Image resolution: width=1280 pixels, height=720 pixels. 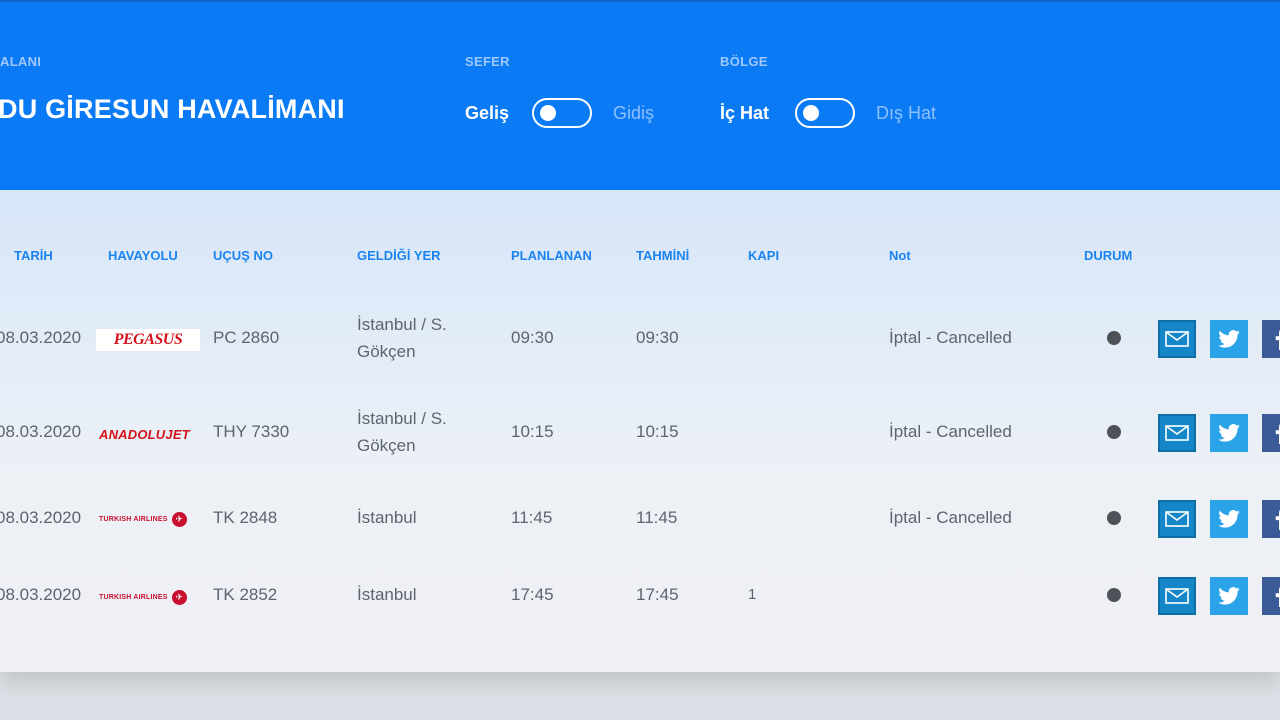 What do you see at coordinates (487, 113) in the screenshot?
I see `sefer-on-label: Geliş` at bounding box center [487, 113].